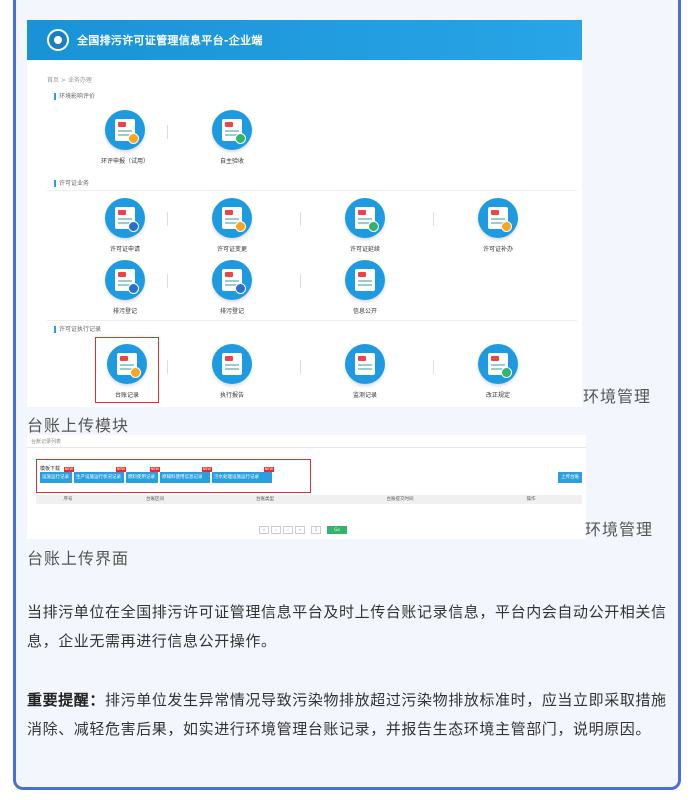 The image size is (693, 800). I want to click on emblem-icon, so click(58, 40).